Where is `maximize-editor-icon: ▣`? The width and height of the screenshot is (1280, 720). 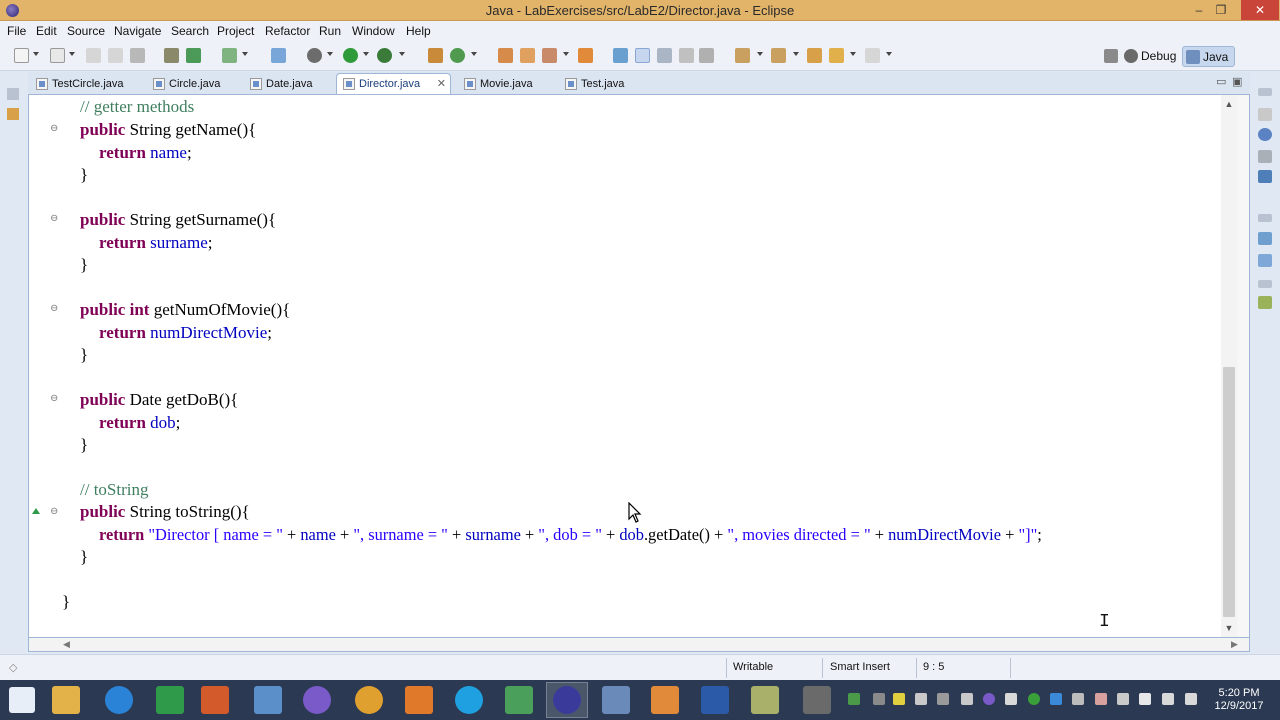
maximize-editor-icon: ▣ is located at coordinates (1237, 81).